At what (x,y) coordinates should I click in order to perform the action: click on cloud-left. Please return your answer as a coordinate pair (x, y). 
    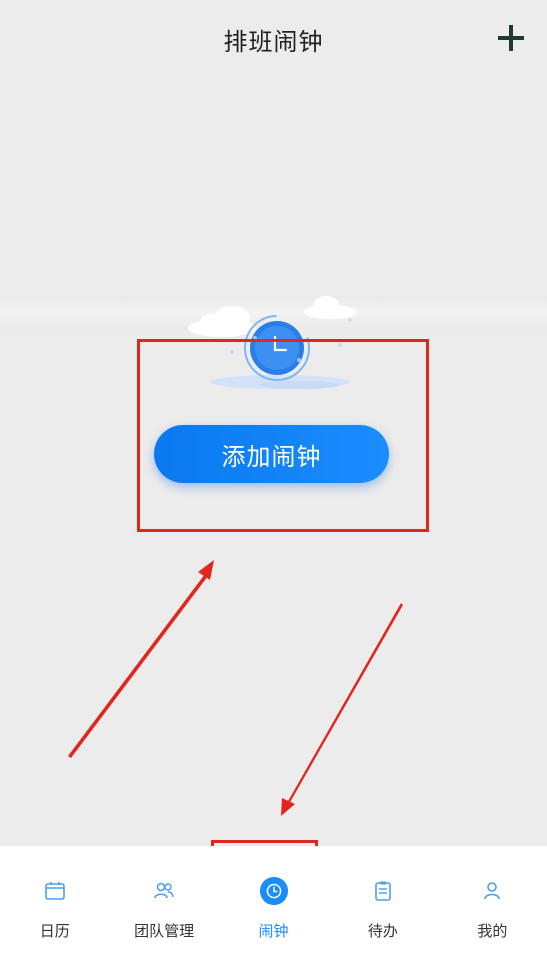
    Looking at the image, I should click on (222, 321).